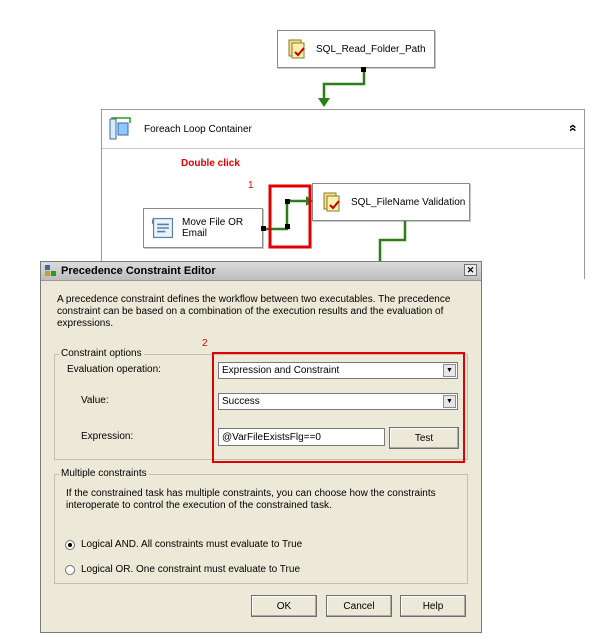 This screenshot has width=598, height=640. I want to click on multiple-constraints-legend: Multiple constraints, so click(104, 473).